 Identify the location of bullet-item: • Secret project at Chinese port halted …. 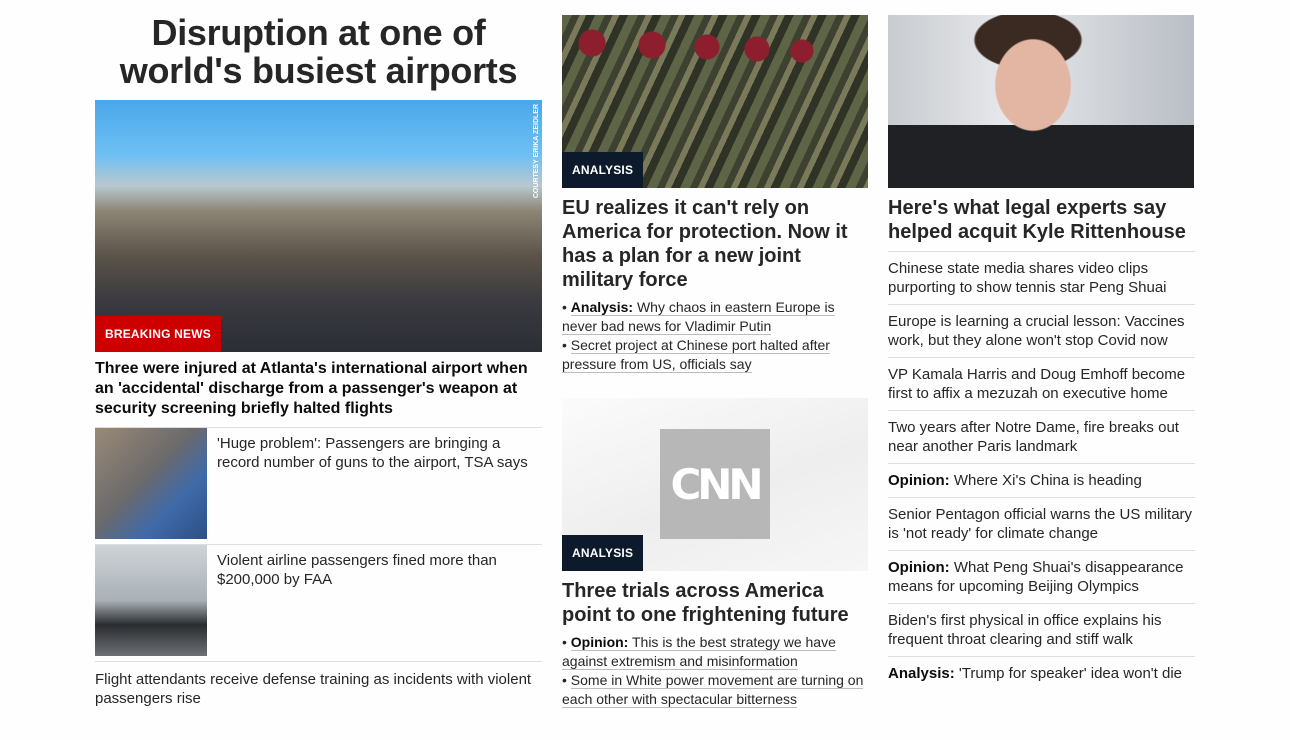
(715, 355).